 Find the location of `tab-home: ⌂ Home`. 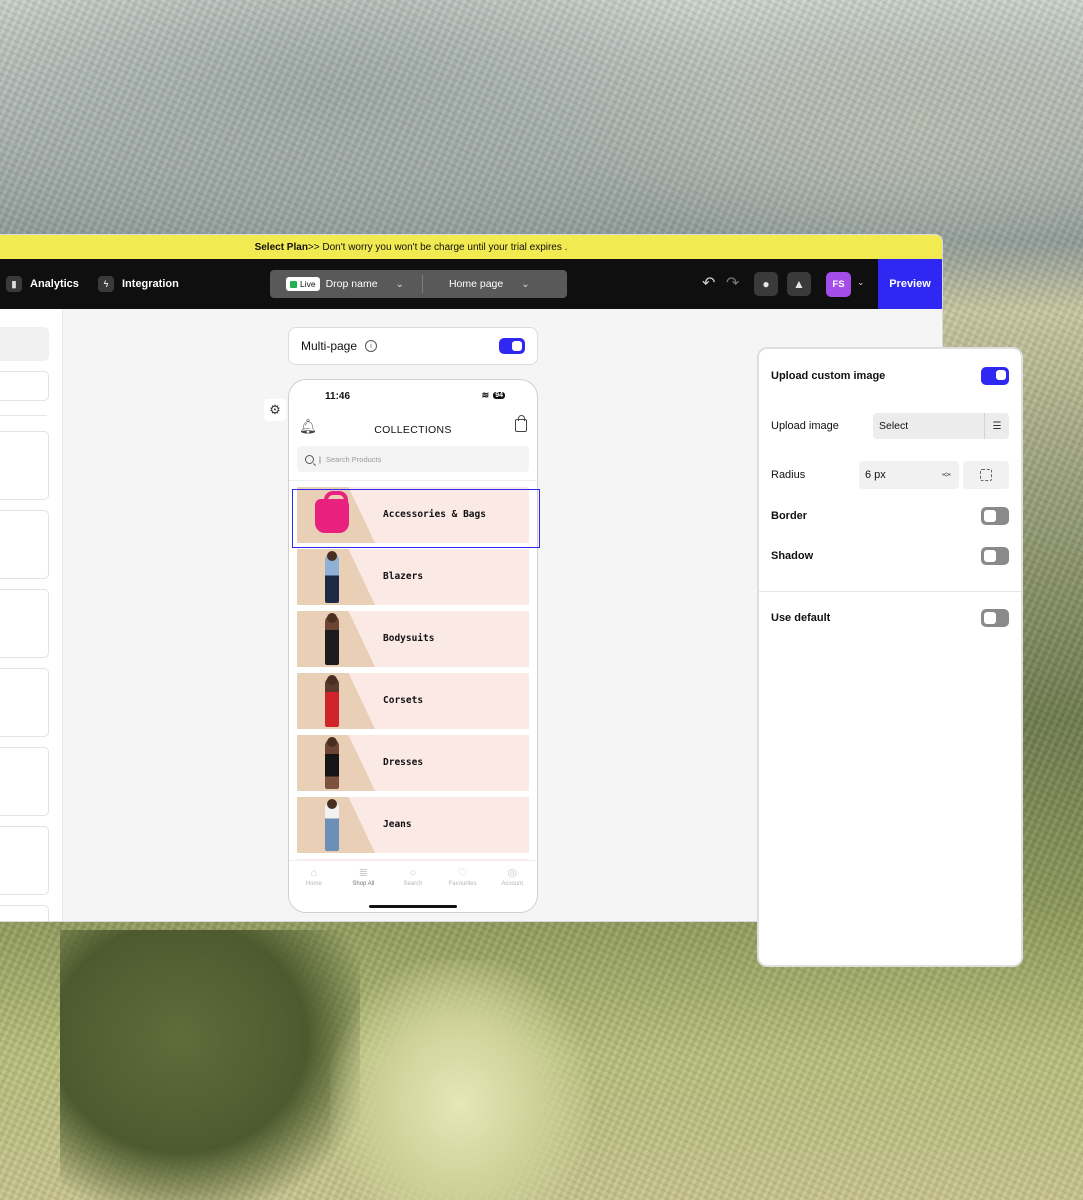

tab-home: ⌂ Home is located at coordinates (314, 889).